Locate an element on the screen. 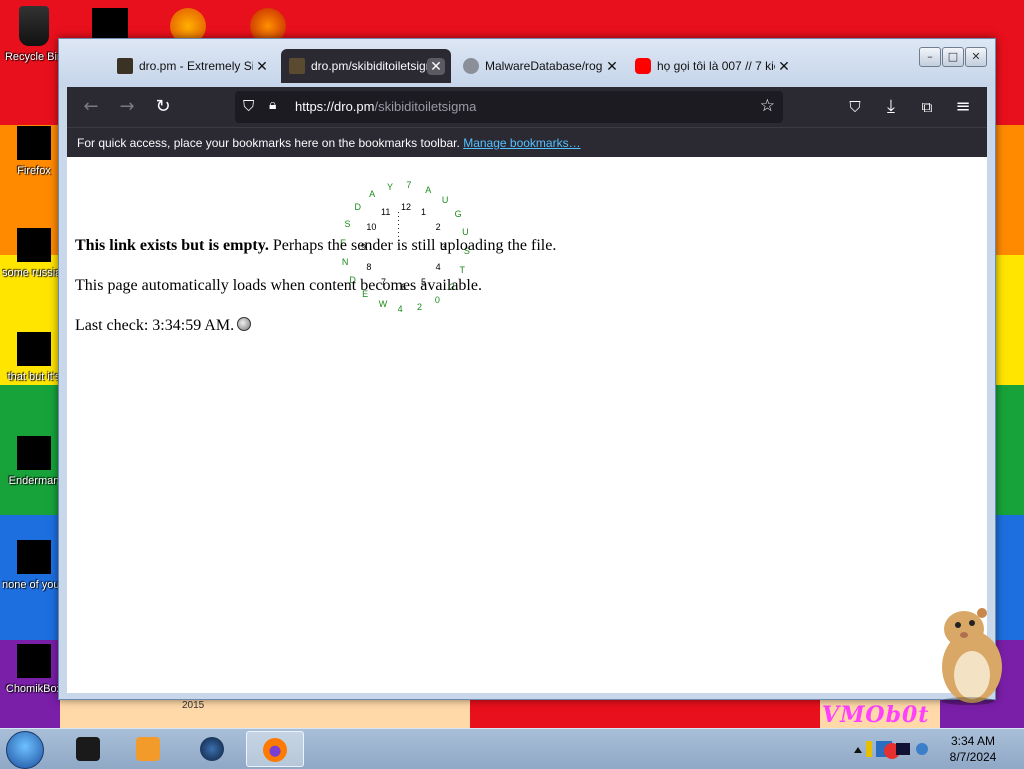  tab-skibidi: dro.pm/skibiditoiletsigma ✕ is located at coordinates (366, 66).